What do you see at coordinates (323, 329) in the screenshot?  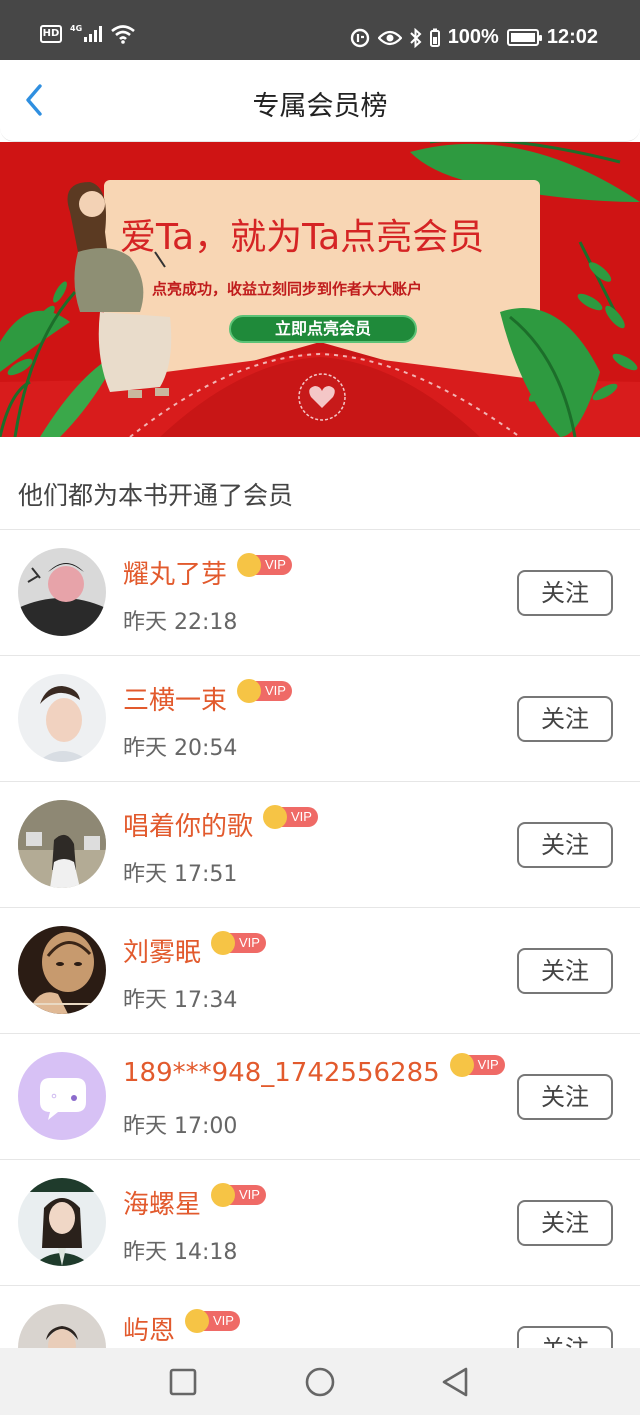 I see `light-up-membership-button: 立即点亮会员` at bounding box center [323, 329].